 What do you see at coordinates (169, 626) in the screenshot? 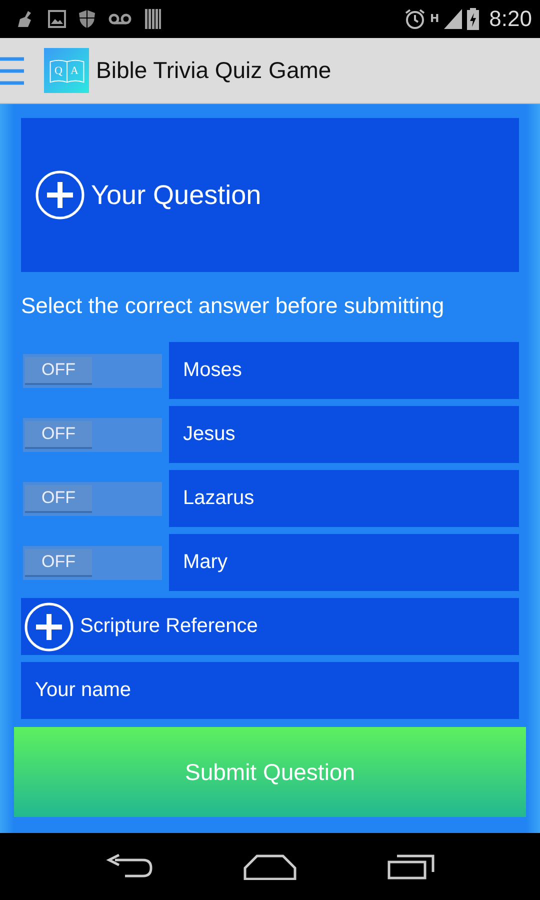
I see `scripture-label: Scripture Reference` at bounding box center [169, 626].